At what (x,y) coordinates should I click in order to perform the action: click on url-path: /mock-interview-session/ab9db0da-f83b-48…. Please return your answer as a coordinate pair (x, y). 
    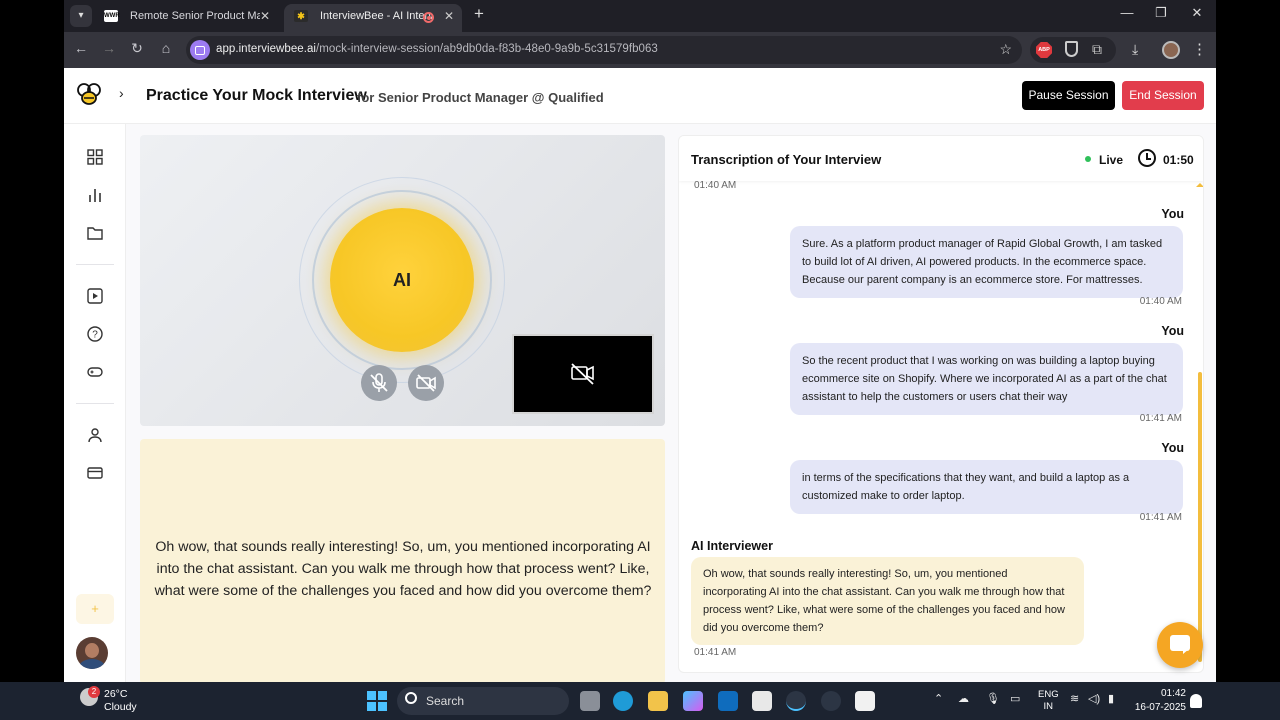
    Looking at the image, I should click on (487, 49).